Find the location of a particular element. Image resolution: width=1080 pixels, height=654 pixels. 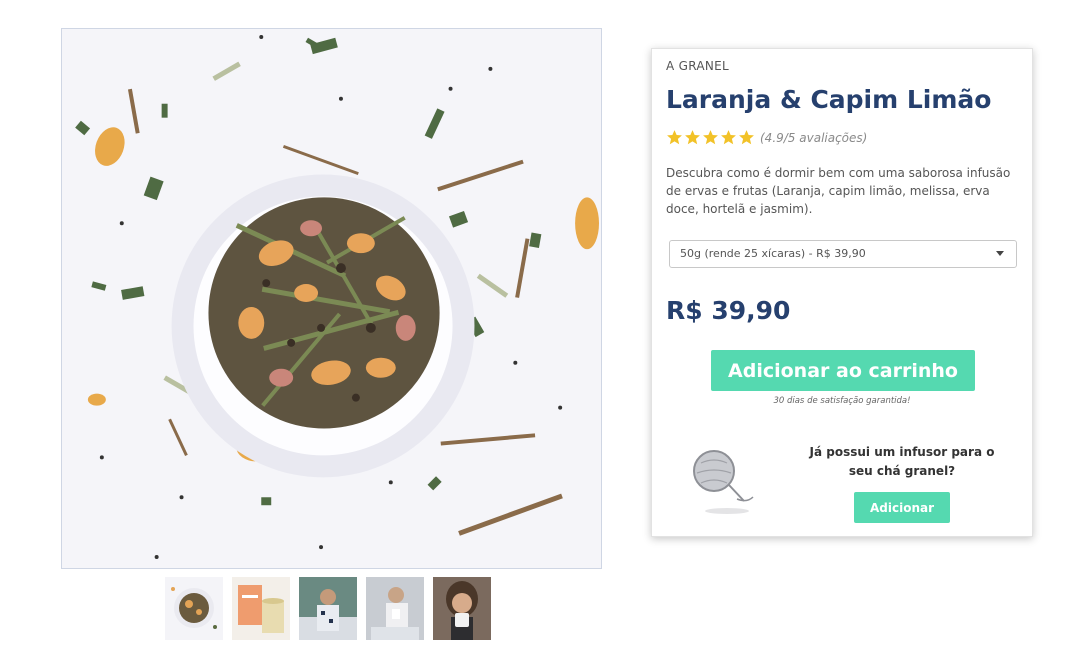

thumbnail-tea-package is located at coordinates (261, 608).